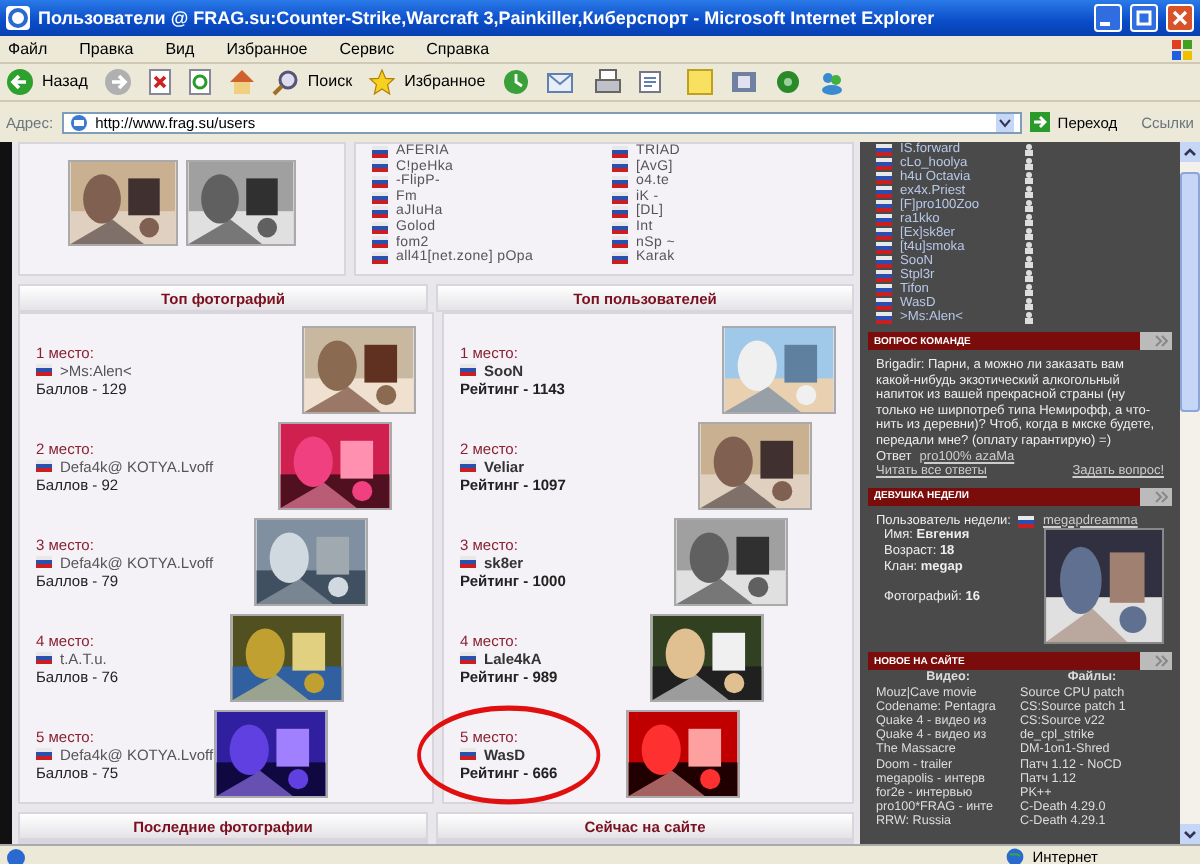  I want to click on ie-icon, so click(18, 18).